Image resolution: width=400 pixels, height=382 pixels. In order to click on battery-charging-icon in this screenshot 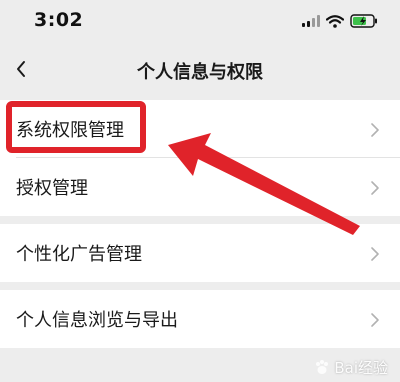, I will do `click(364, 21)`.